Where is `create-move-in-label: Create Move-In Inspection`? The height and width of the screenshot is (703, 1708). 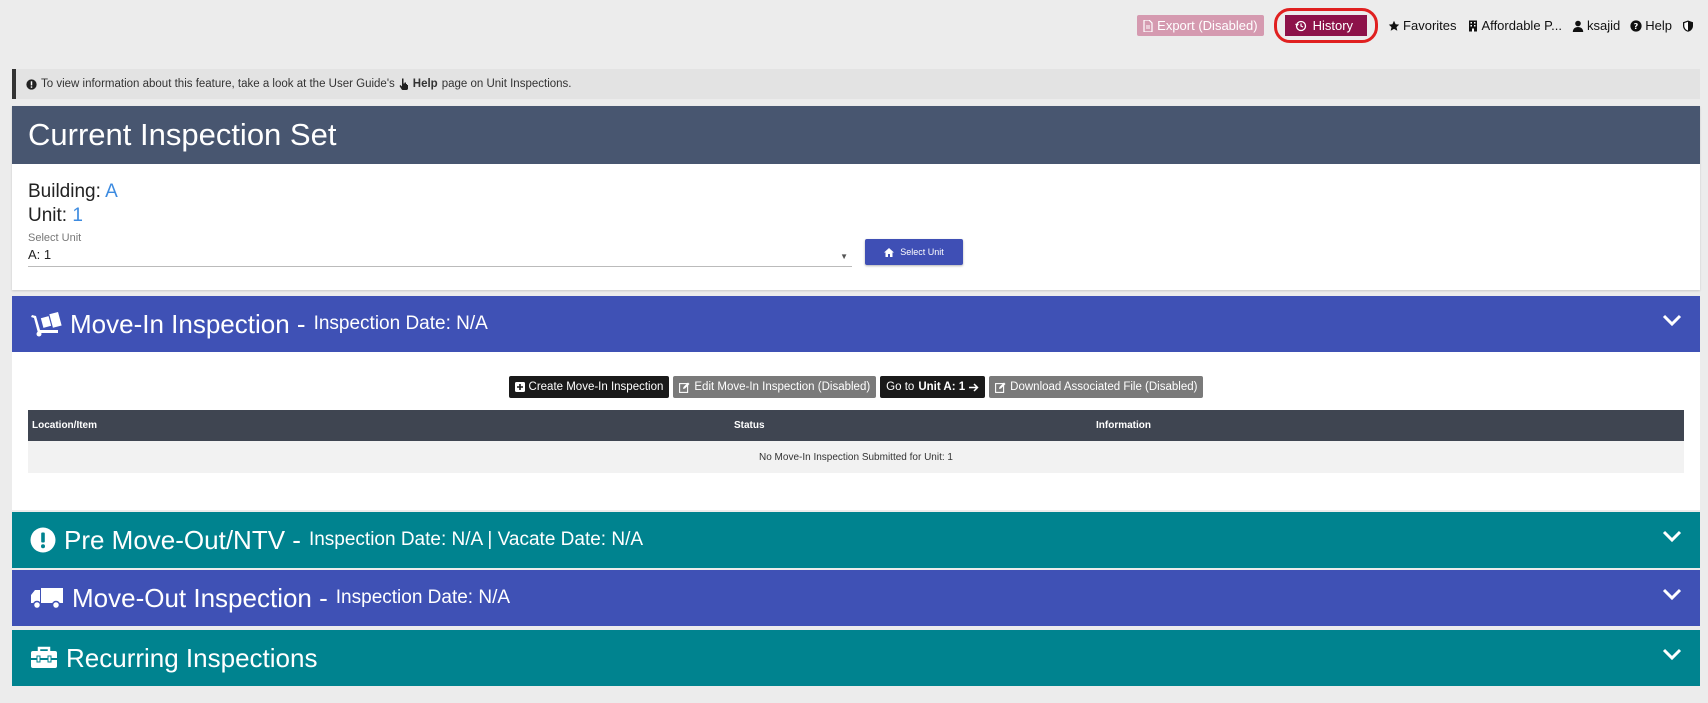
create-move-in-label: Create Move-In Inspection is located at coordinates (596, 387).